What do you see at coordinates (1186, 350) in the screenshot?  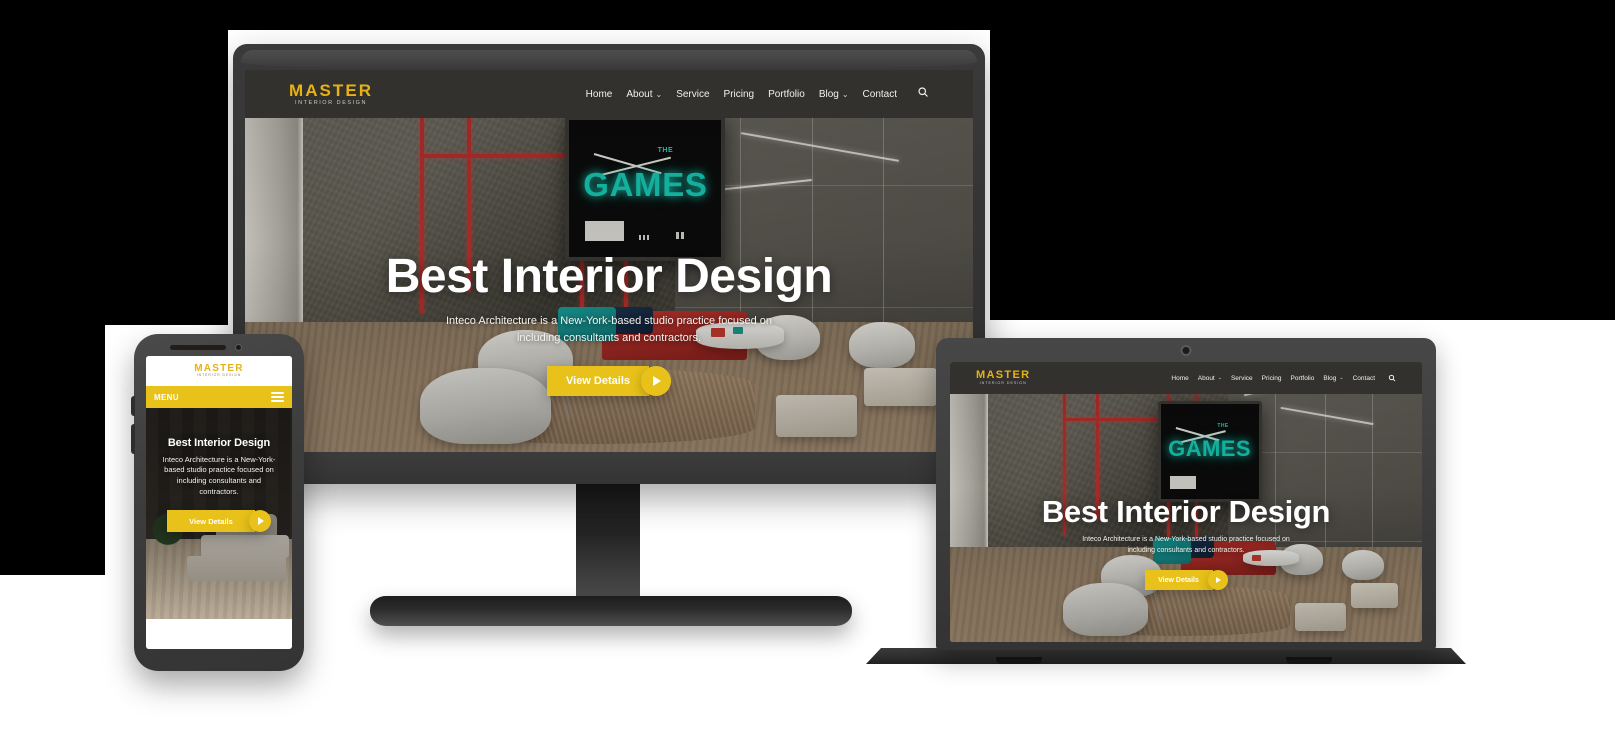 I see `laptop-camera` at bounding box center [1186, 350].